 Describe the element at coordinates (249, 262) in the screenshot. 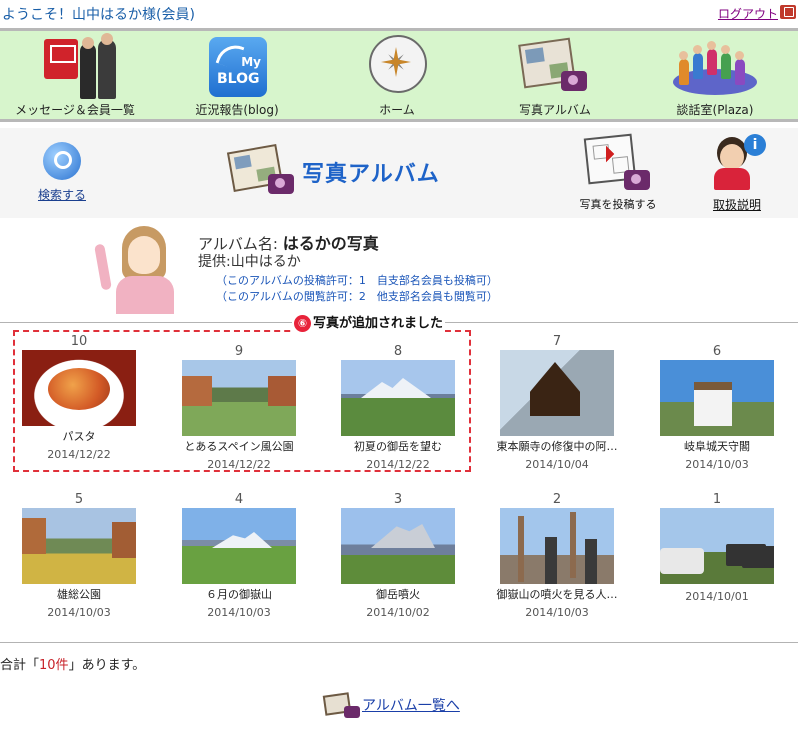

I see `album-provider: 提供:山中はるか` at that location.